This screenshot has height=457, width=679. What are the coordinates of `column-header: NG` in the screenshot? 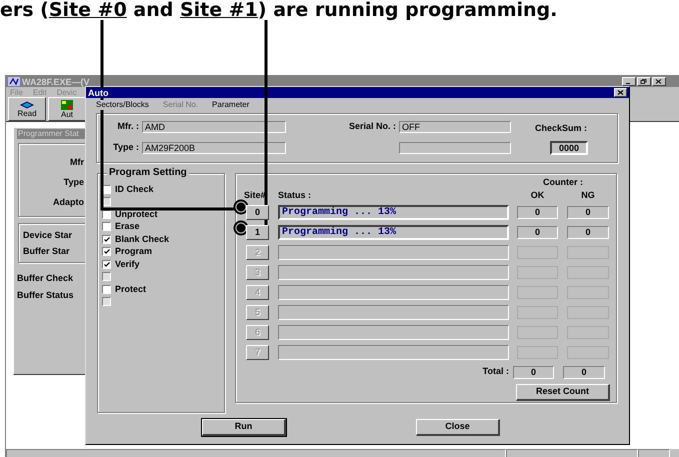 It's located at (588, 195).